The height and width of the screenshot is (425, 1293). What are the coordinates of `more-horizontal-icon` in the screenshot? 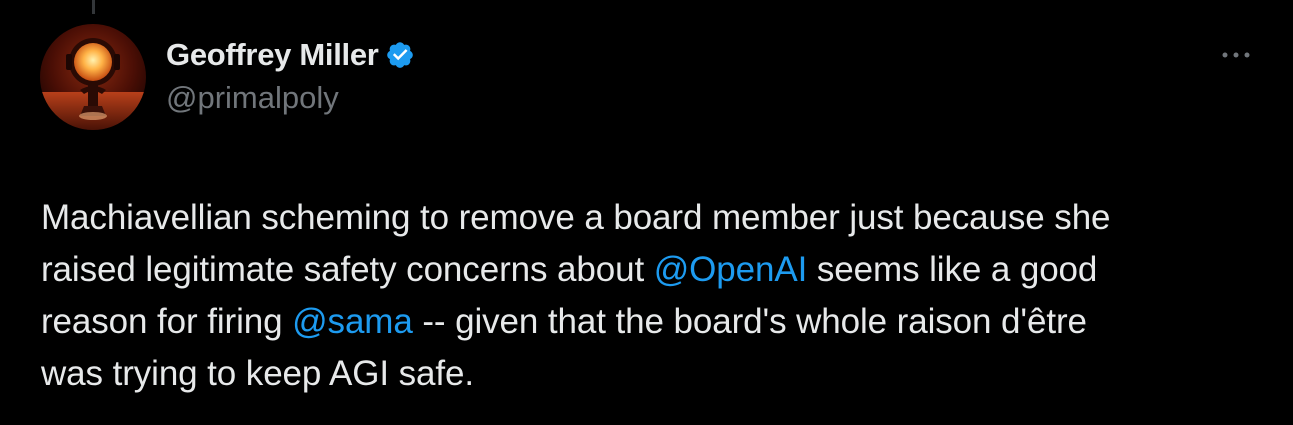 It's located at (1236, 55).